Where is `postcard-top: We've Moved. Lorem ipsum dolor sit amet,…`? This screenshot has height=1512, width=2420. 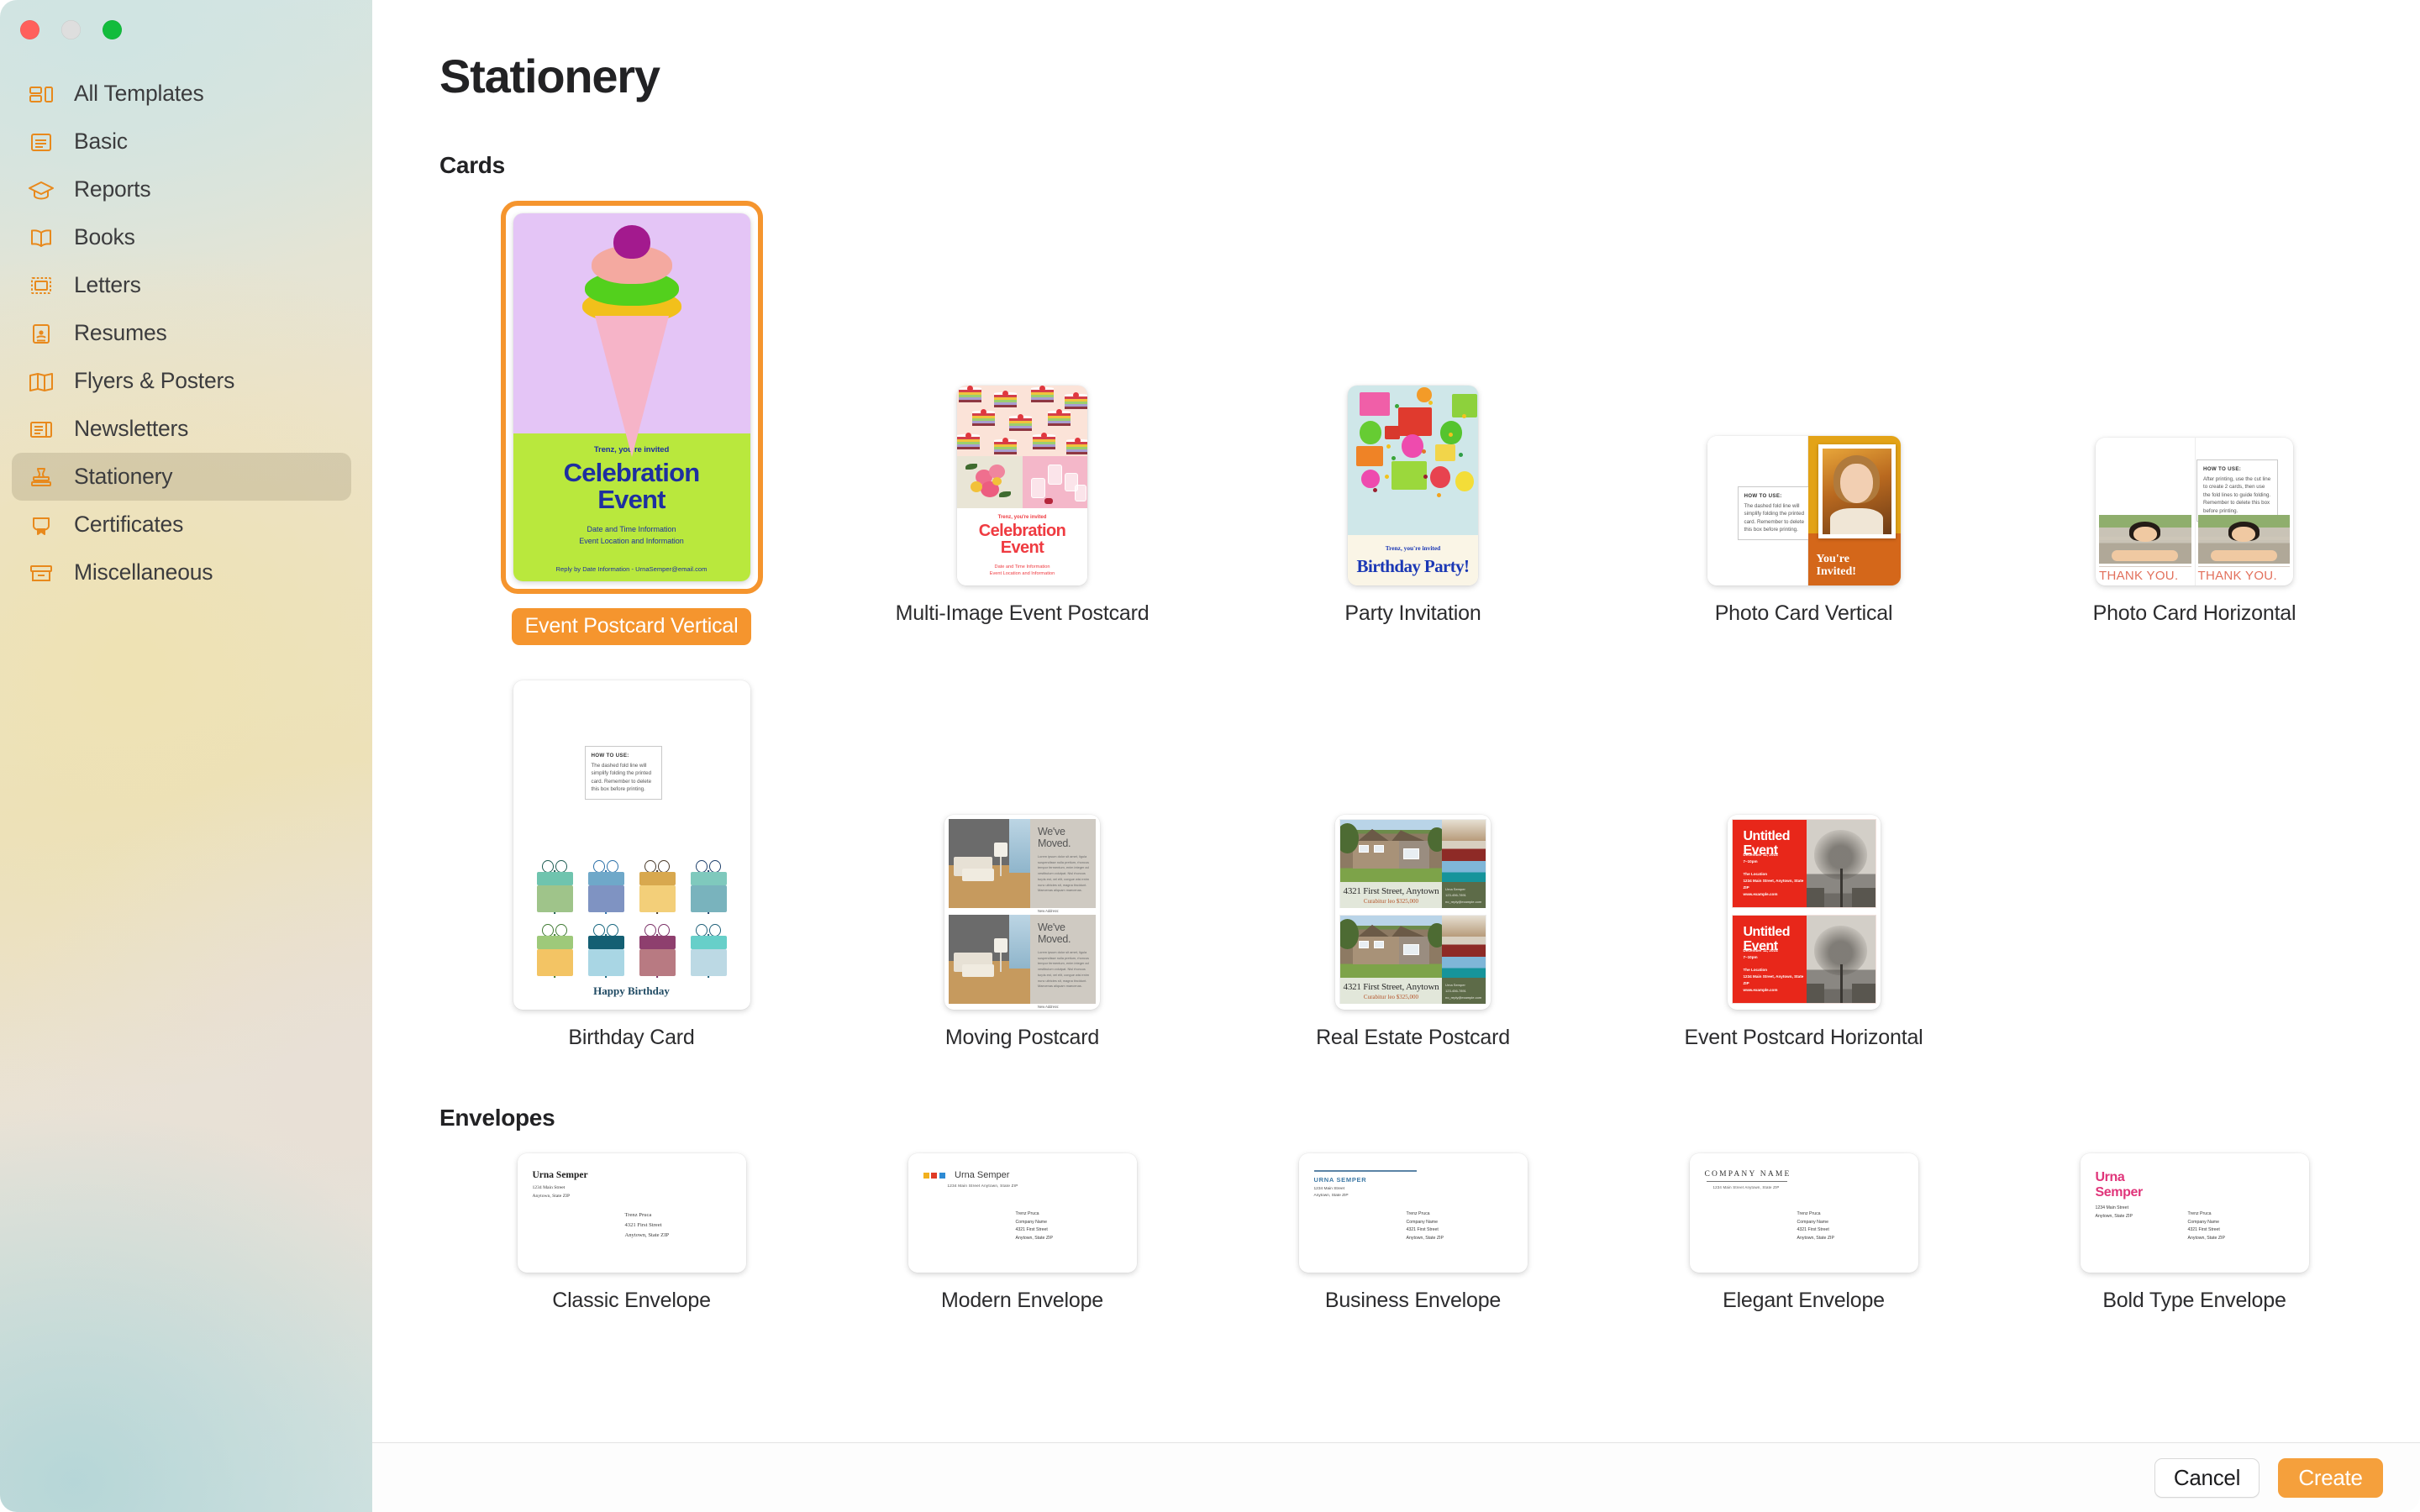
postcard-top: We've Moved. Lorem ipsum dolor sit amet,… is located at coordinates (1022, 872).